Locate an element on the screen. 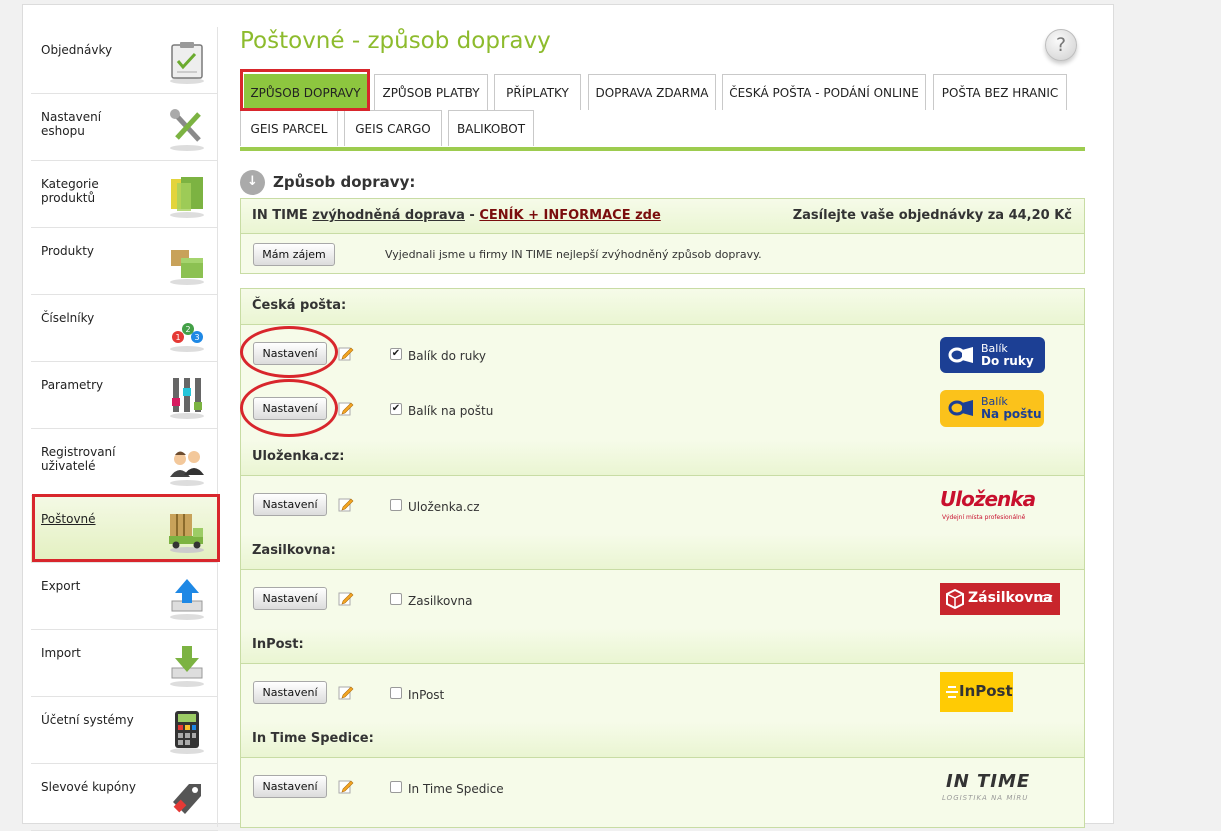 The image size is (1221, 831). logo-balik-do-ruky: Balík Do ruky is located at coordinates (992, 355).